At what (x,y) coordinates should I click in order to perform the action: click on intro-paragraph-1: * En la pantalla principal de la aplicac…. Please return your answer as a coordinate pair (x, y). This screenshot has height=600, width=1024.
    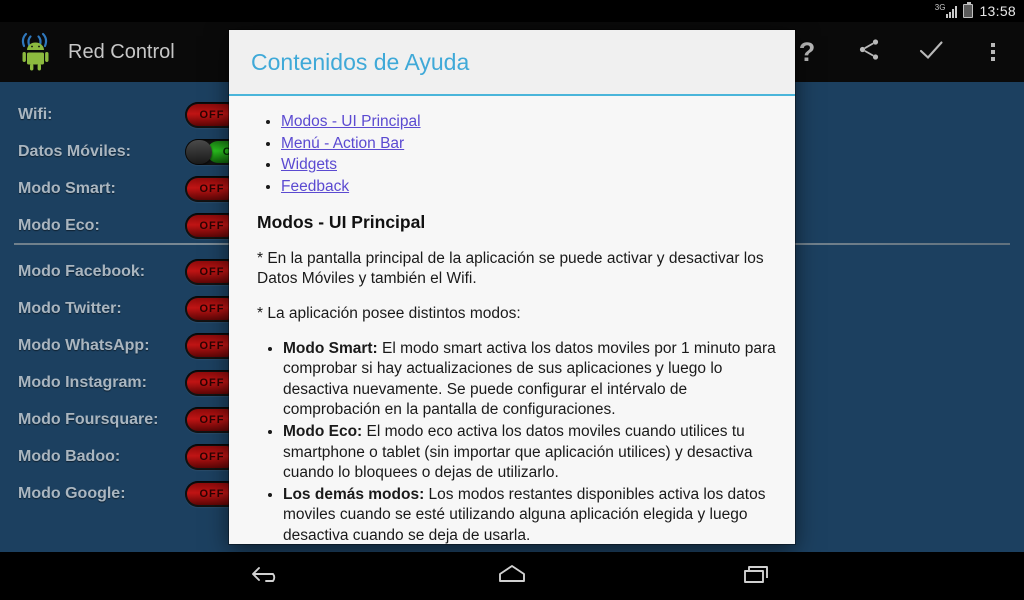
    Looking at the image, I should click on (510, 268).